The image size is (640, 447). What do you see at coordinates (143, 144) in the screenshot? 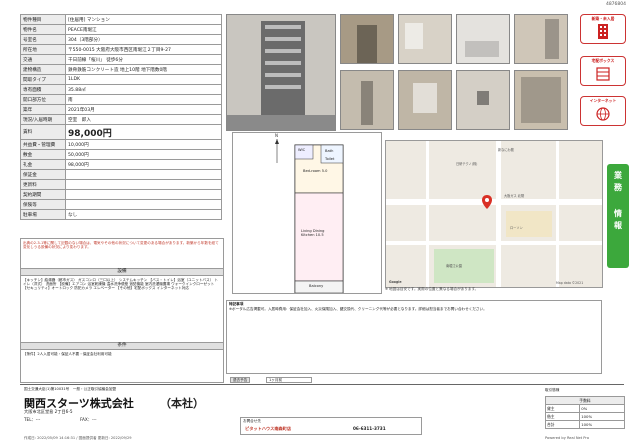
I see `spec-value: 10,000円` at bounding box center [143, 144].